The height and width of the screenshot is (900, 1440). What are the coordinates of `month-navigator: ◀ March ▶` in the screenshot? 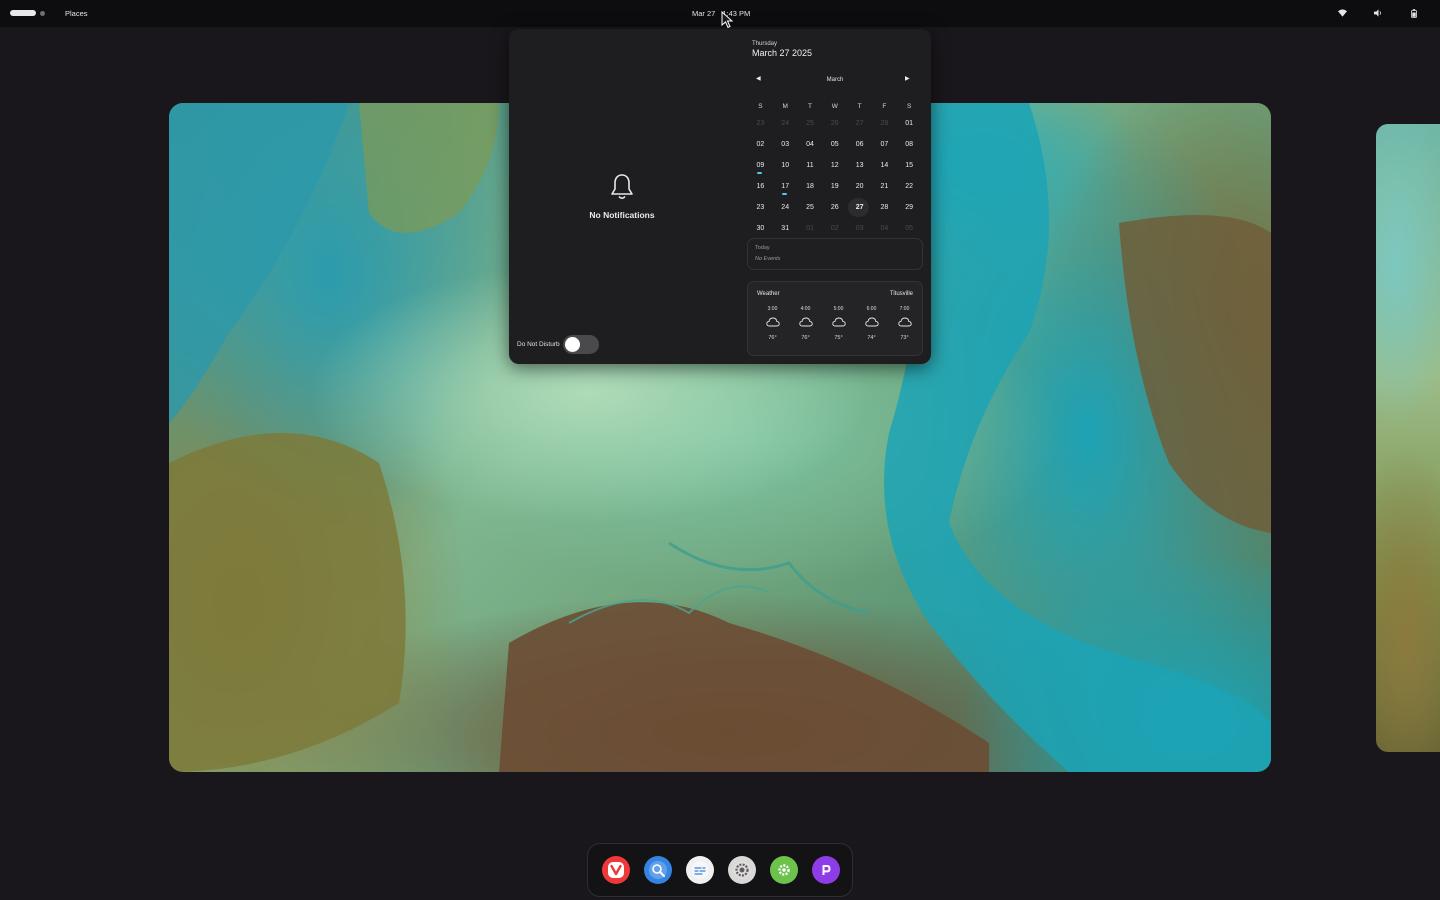 It's located at (839, 81).